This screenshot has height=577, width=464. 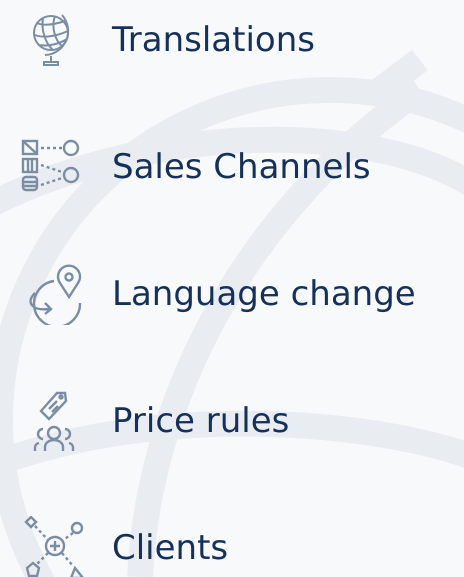 What do you see at coordinates (170, 548) in the screenshot?
I see `feature-label: Clients` at bounding box center [170, 548].